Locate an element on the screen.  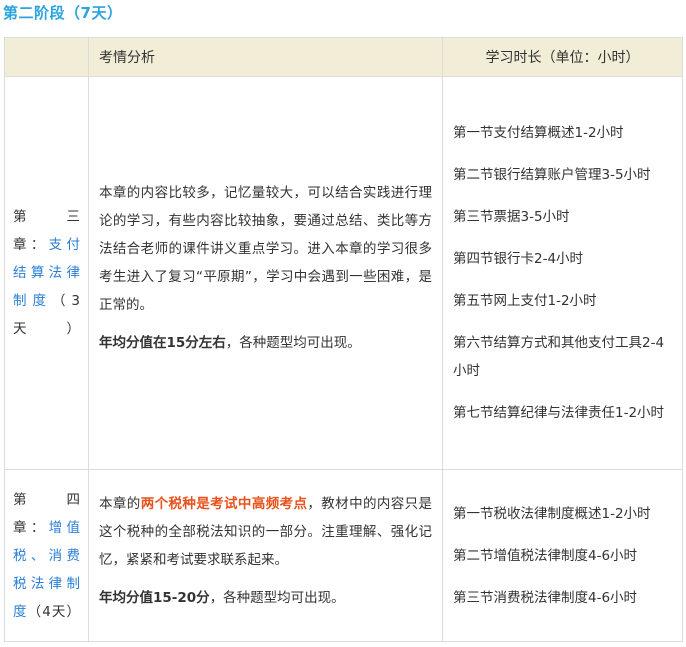
list-item: 第五节网上支付1-2小时 is located at coordinates (525, 301).